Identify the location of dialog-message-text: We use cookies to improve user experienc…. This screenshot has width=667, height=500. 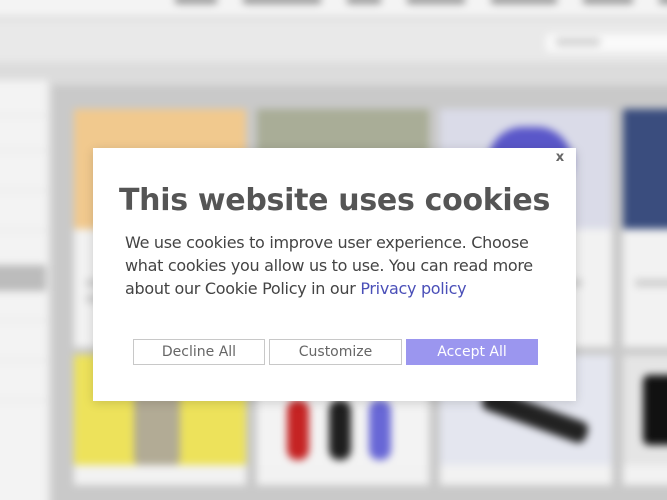
(329, 265).